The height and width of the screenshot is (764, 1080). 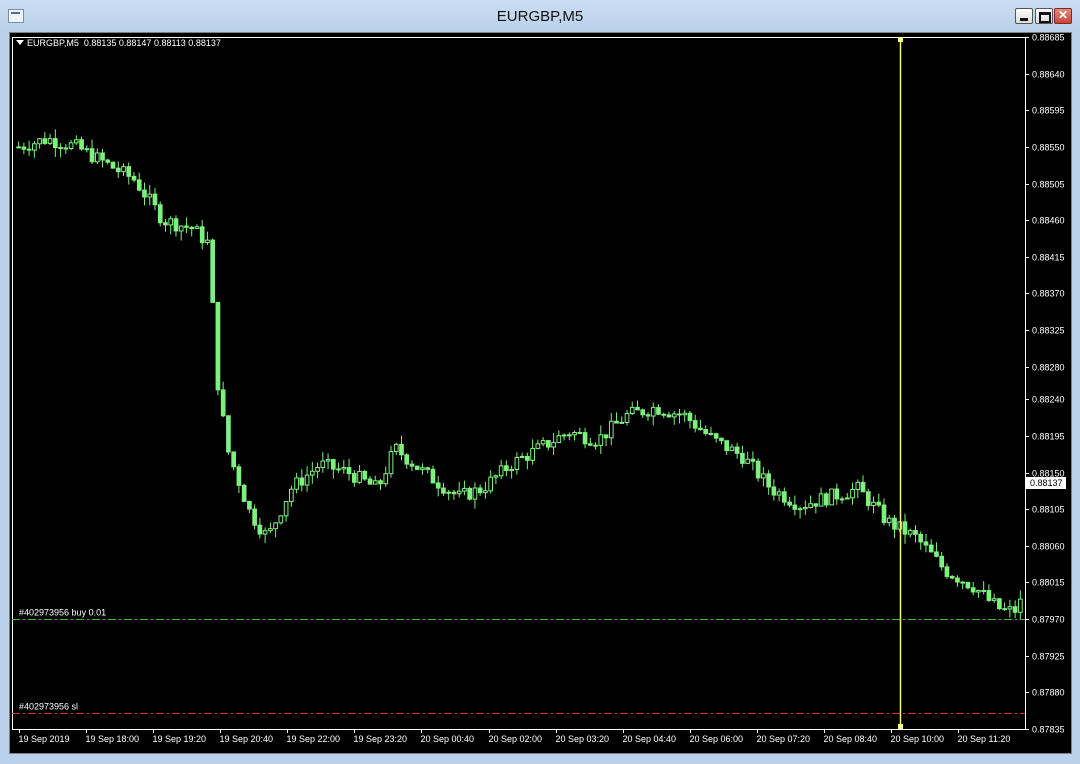 I want to click on y-tick-label: 0.88015, so click(x=1048, y=583).